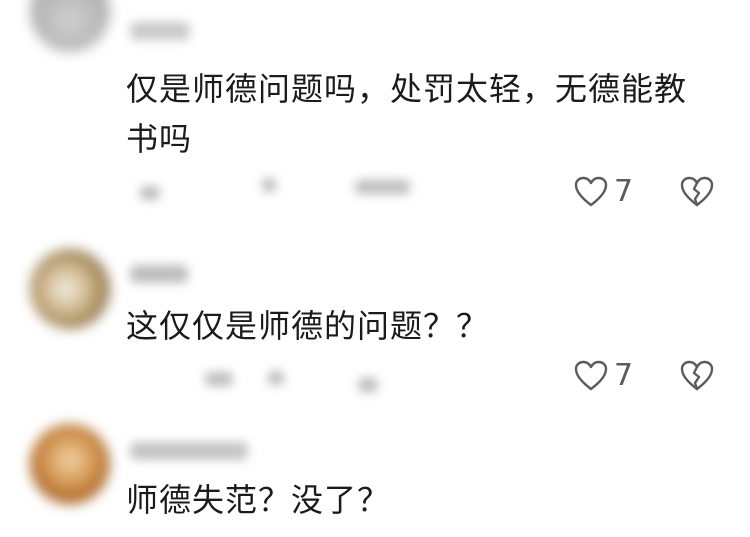  What do you see at coordinates (308, 326) in the screenshot?
I see `comment-text: 这仅仅是师德的问题？？` at bounding box center [308, 326].